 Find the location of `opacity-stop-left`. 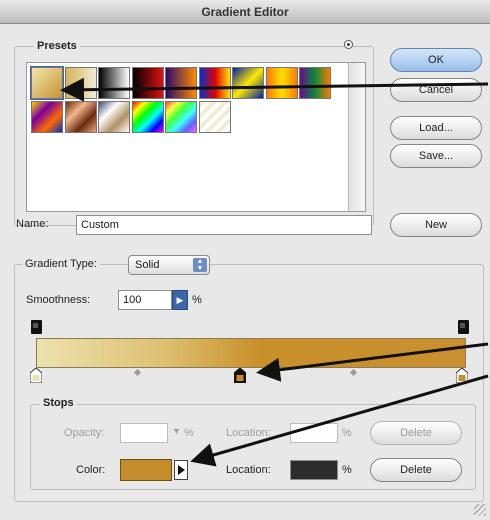

opacity-stop-left is located at coordinates (36, 327).